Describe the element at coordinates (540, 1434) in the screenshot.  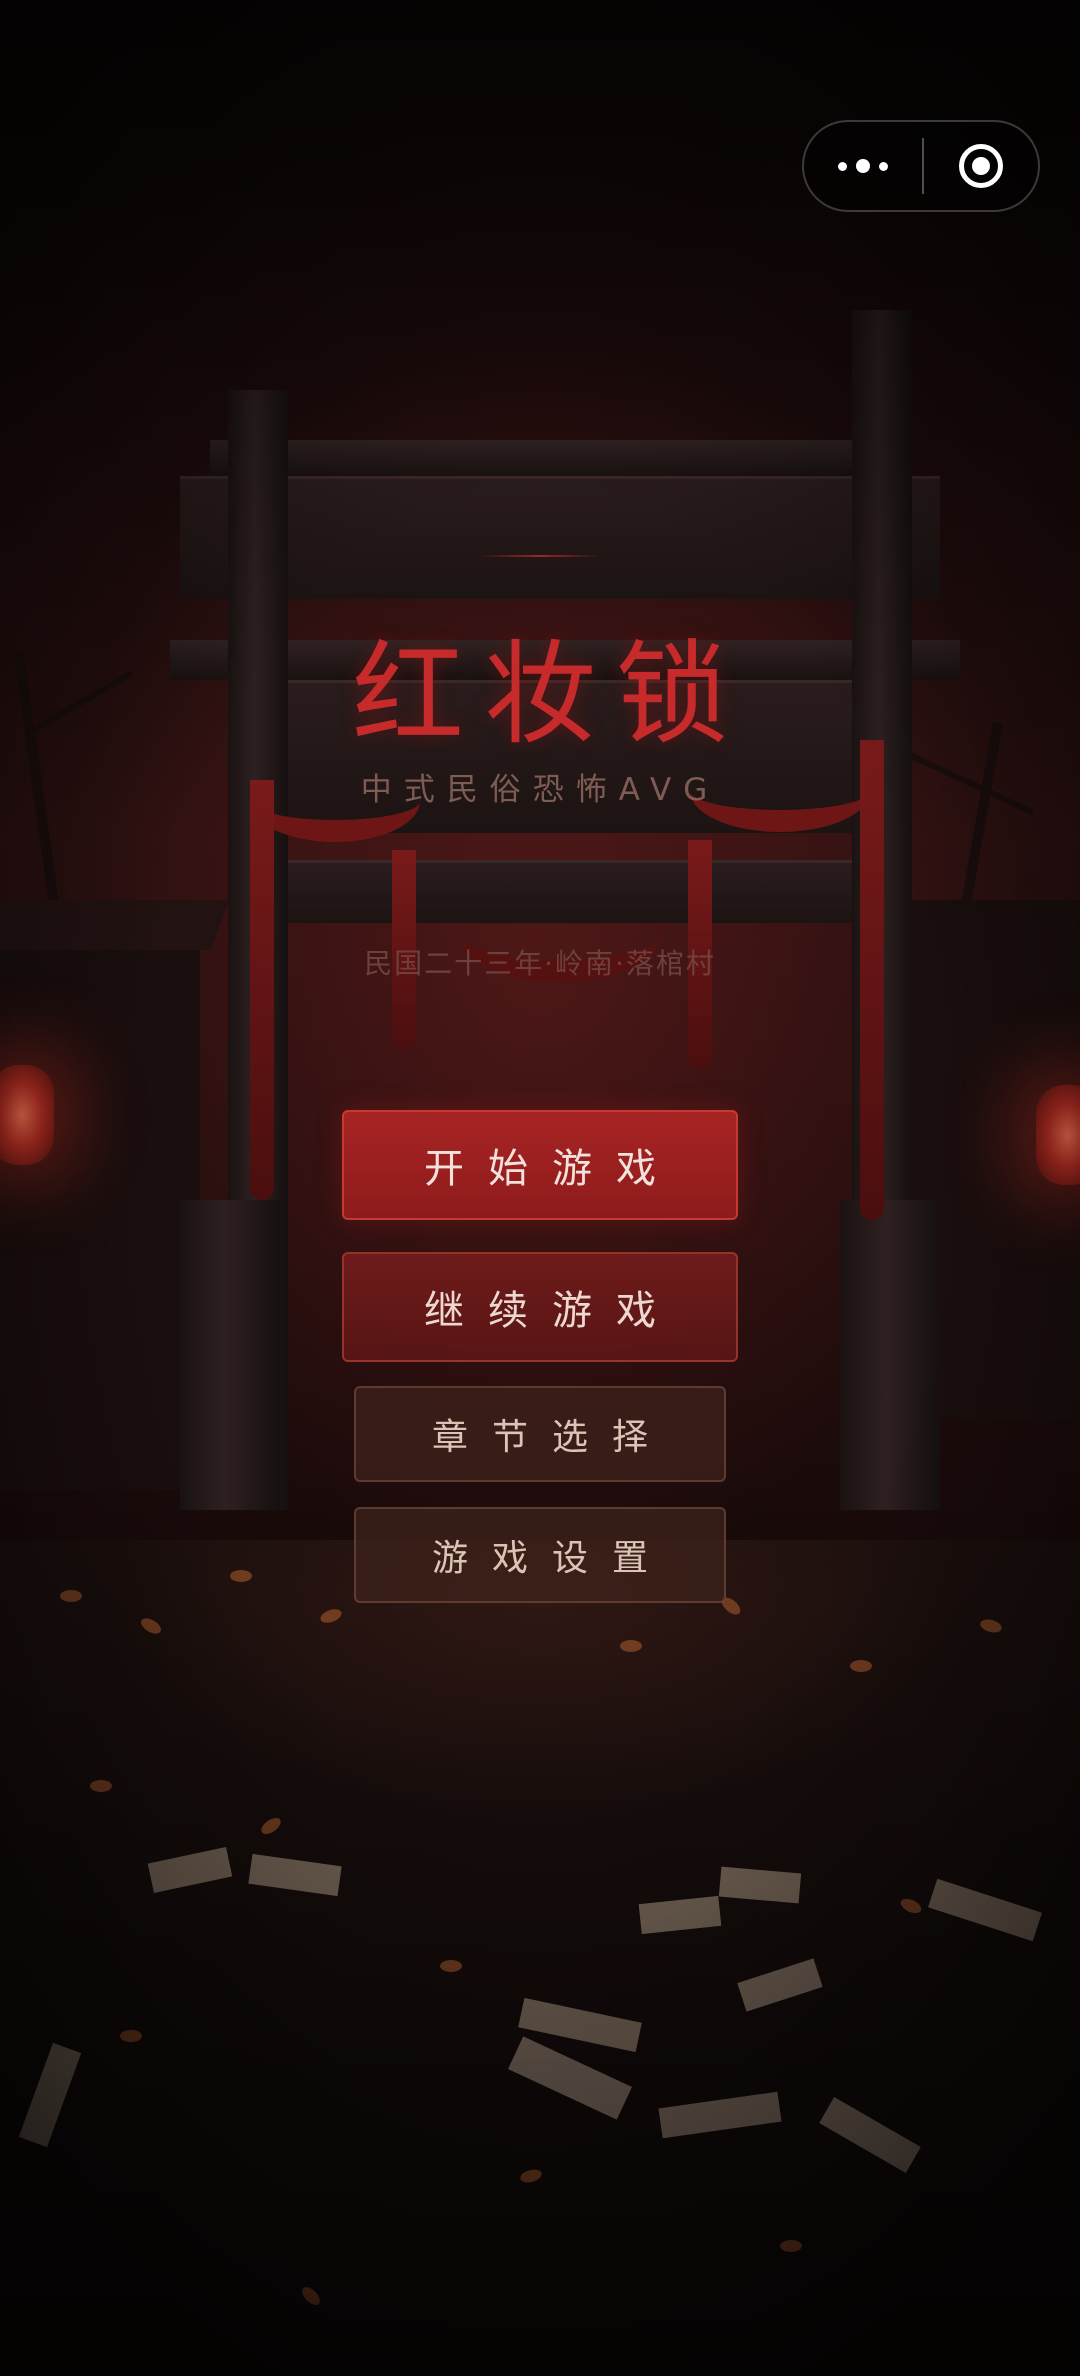
I see `chapter-select-button: 章节选择` at that location.